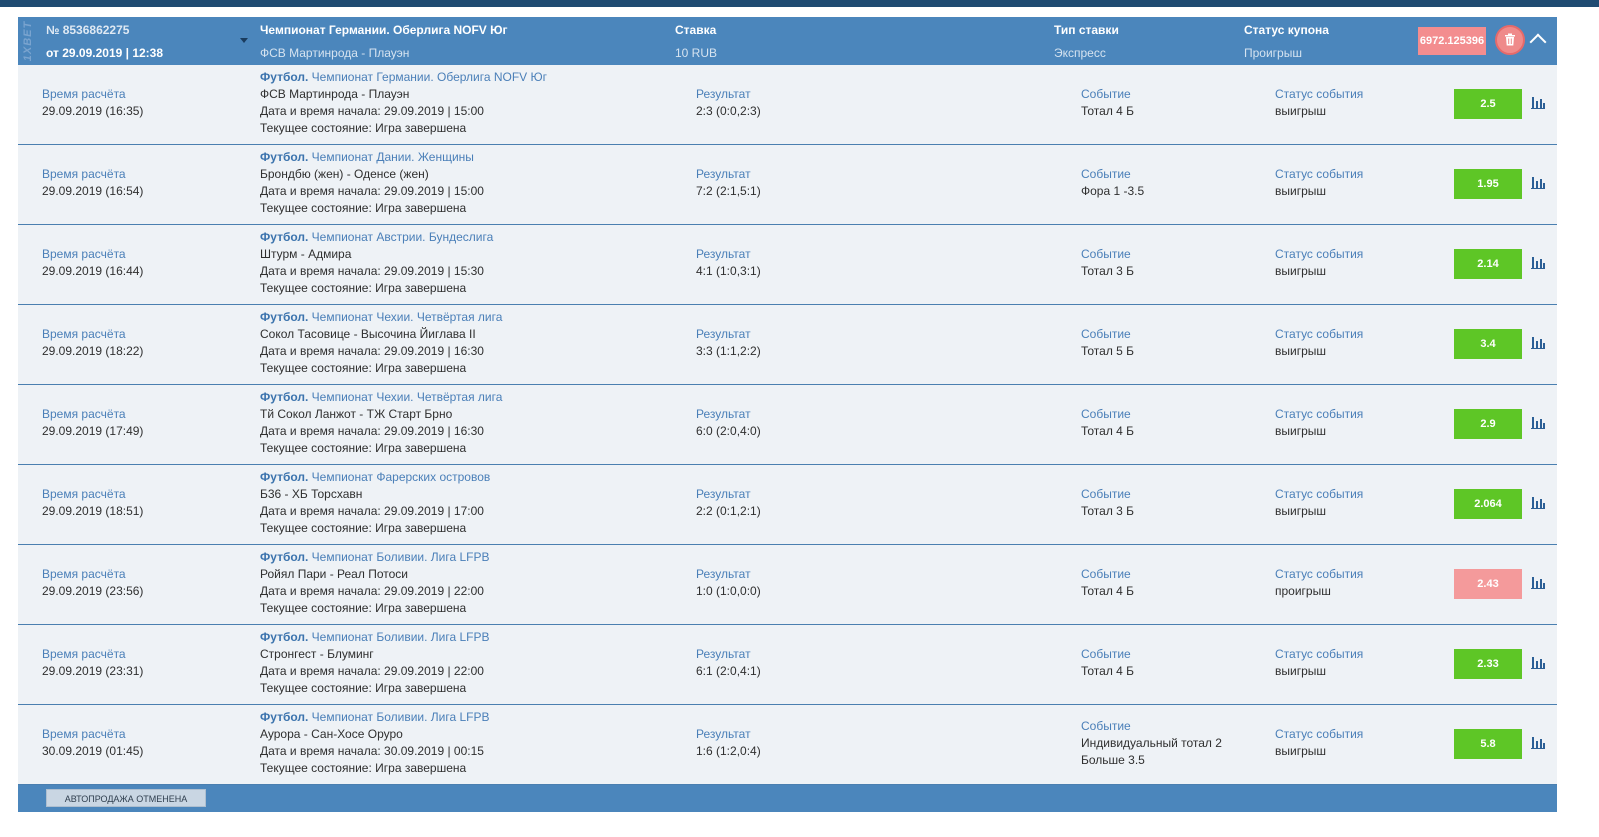 This screenshot has height=837, width=1599. I want to click on match-teams: Брондбю (жен) - Оденсе (жен), so click(372, 174).